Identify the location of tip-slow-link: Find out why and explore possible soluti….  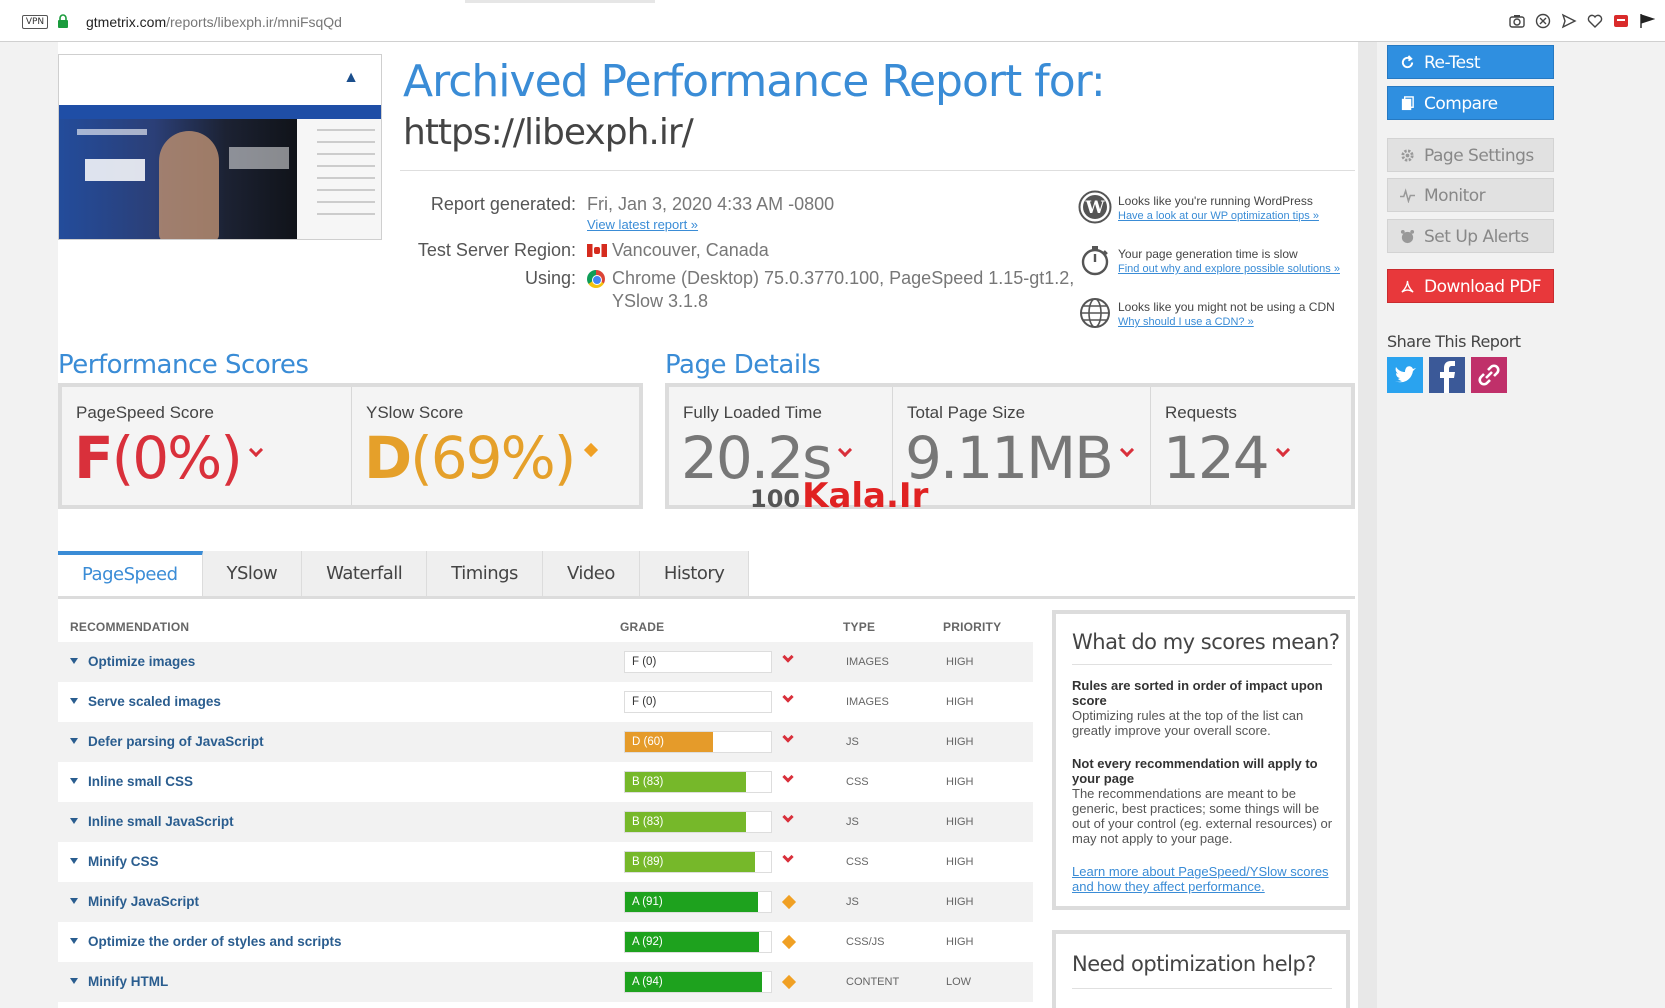
(1229, 269).